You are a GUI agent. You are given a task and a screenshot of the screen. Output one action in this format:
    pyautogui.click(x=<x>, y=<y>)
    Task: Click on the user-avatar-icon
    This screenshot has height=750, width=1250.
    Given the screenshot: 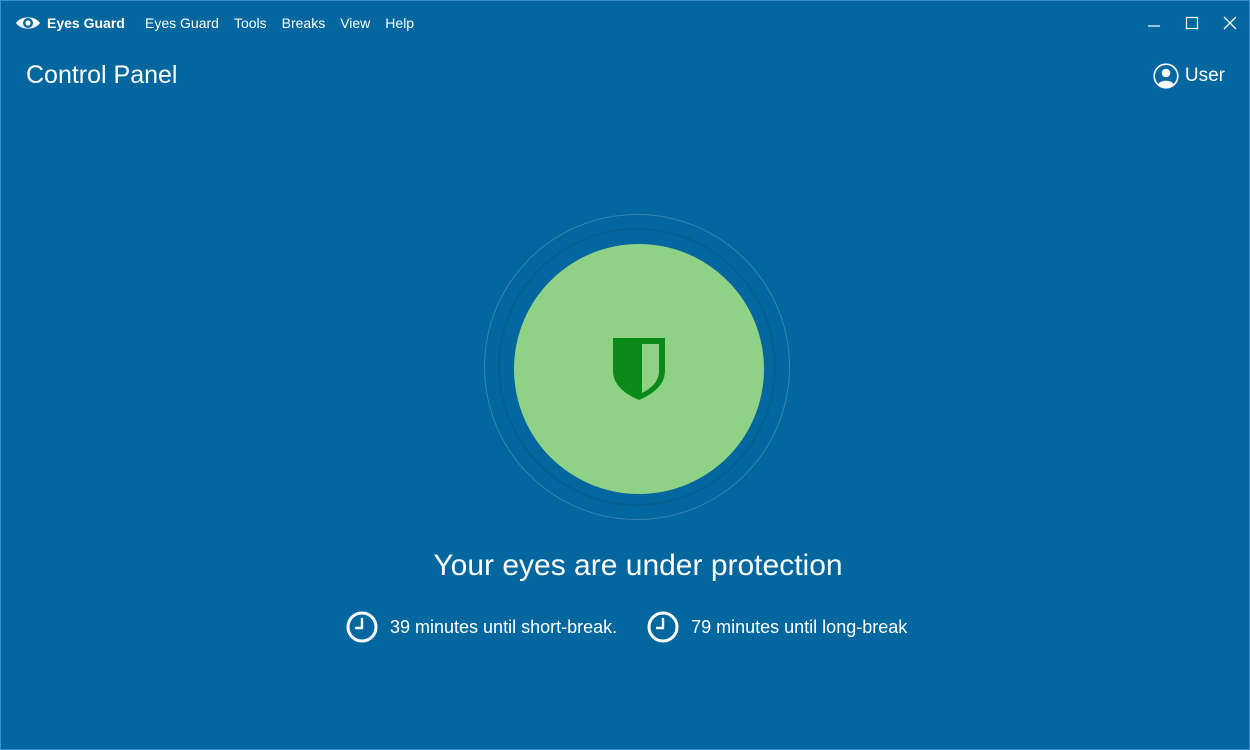 What is the action you would take?
    pyautogui.click(x=1166, y=76)
    